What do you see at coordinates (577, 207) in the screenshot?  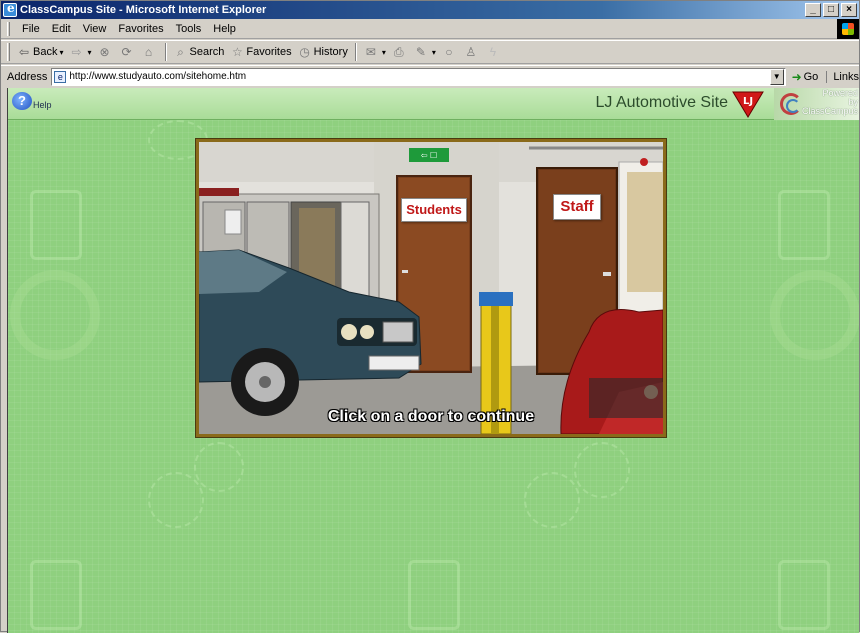 I see `staff-sign: Staff` at bounding box center [577, 207].